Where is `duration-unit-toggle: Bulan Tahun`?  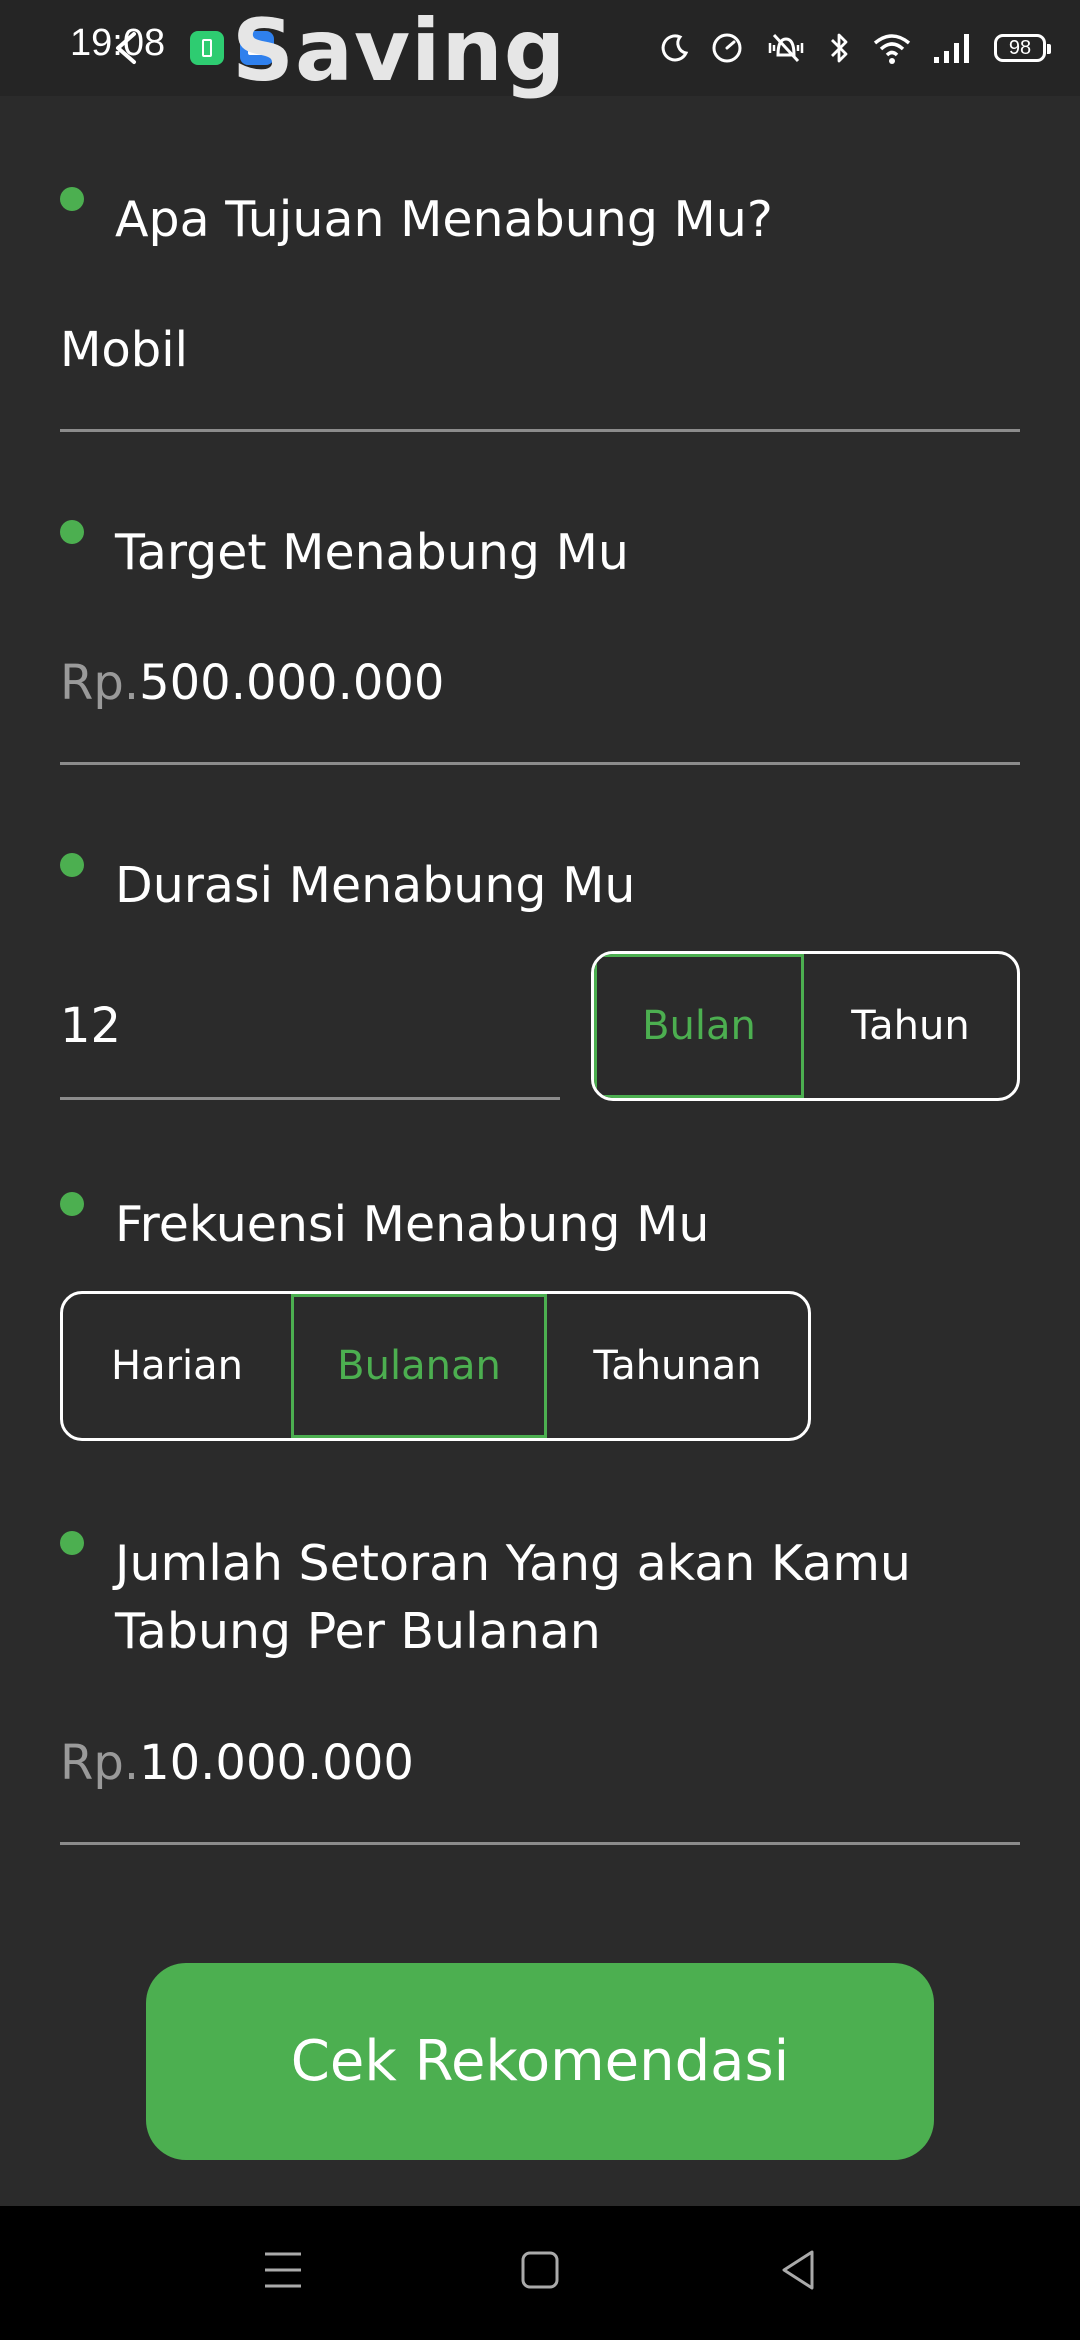 duration-unit-toggle: Bulan Tahun is located at coordinates (805, 1026).